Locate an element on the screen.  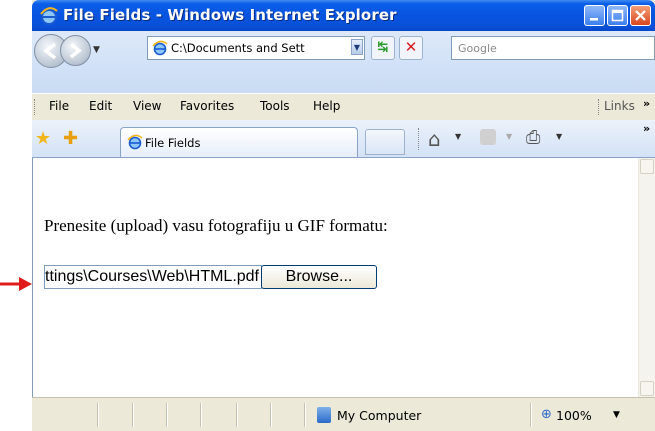
computer-zone-icon is located at coordinates (324, 415).